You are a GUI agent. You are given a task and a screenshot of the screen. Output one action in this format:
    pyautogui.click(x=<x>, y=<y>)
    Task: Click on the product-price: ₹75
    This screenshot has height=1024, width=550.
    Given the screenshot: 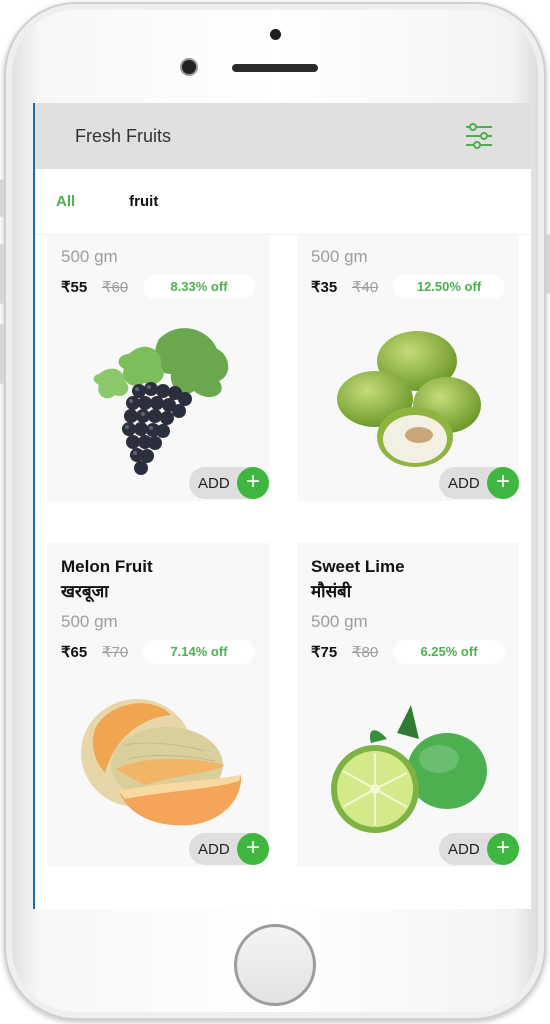 What is the action you would take?
    pyautogui.click(x=324, y=652)
    